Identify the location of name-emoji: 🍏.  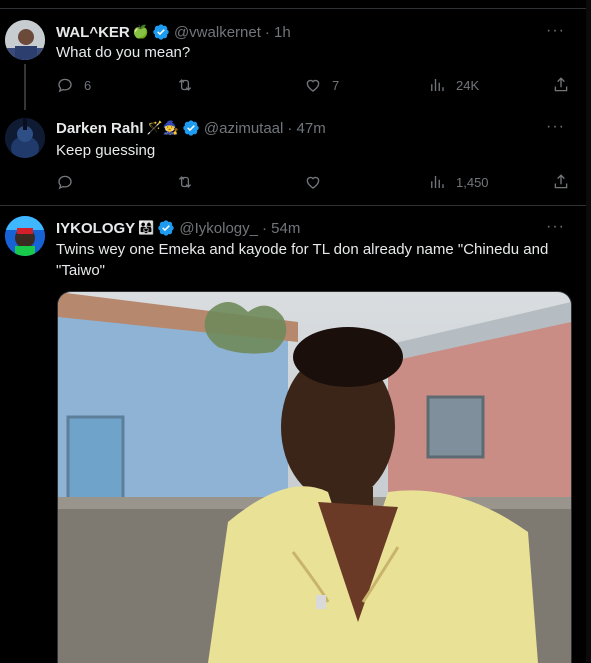
(140, 31).